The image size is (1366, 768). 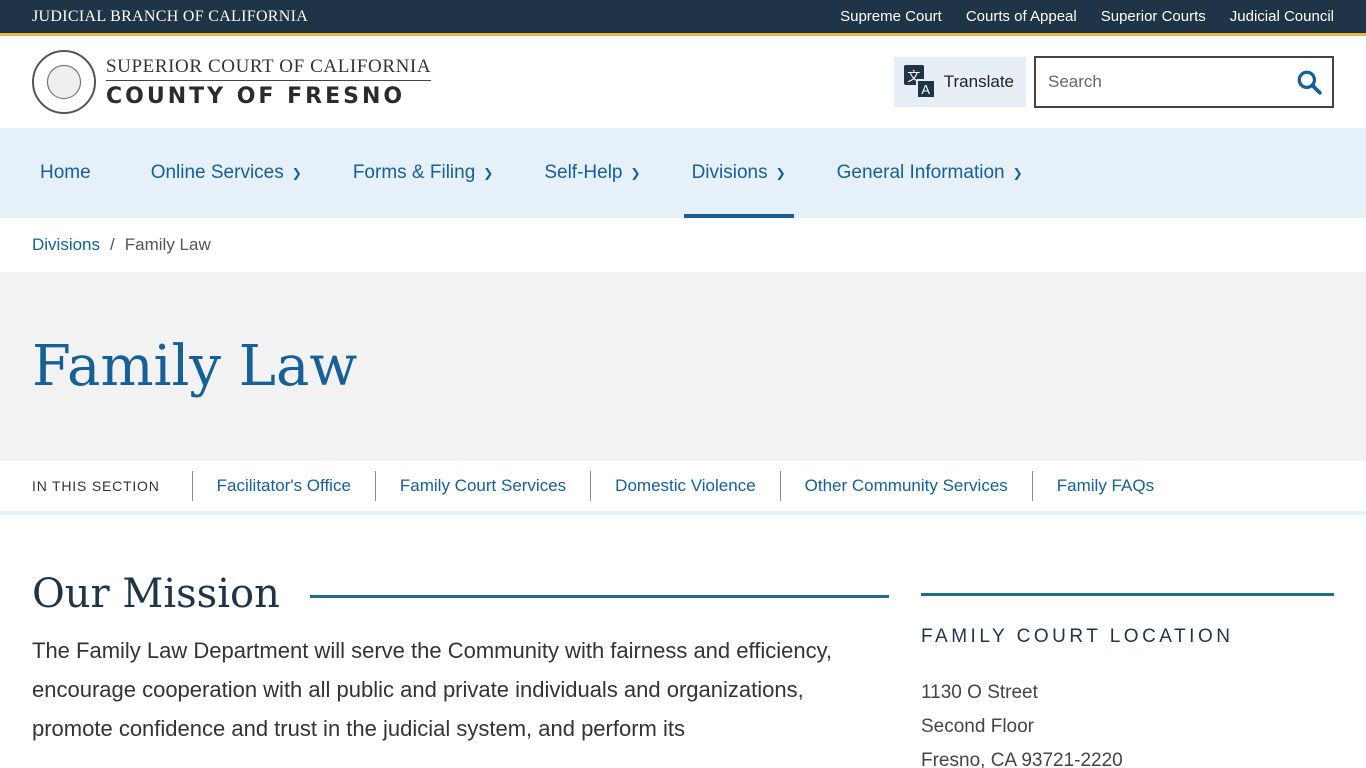 I want to click on nav-label: Divisions, so click(x=729, y=172).